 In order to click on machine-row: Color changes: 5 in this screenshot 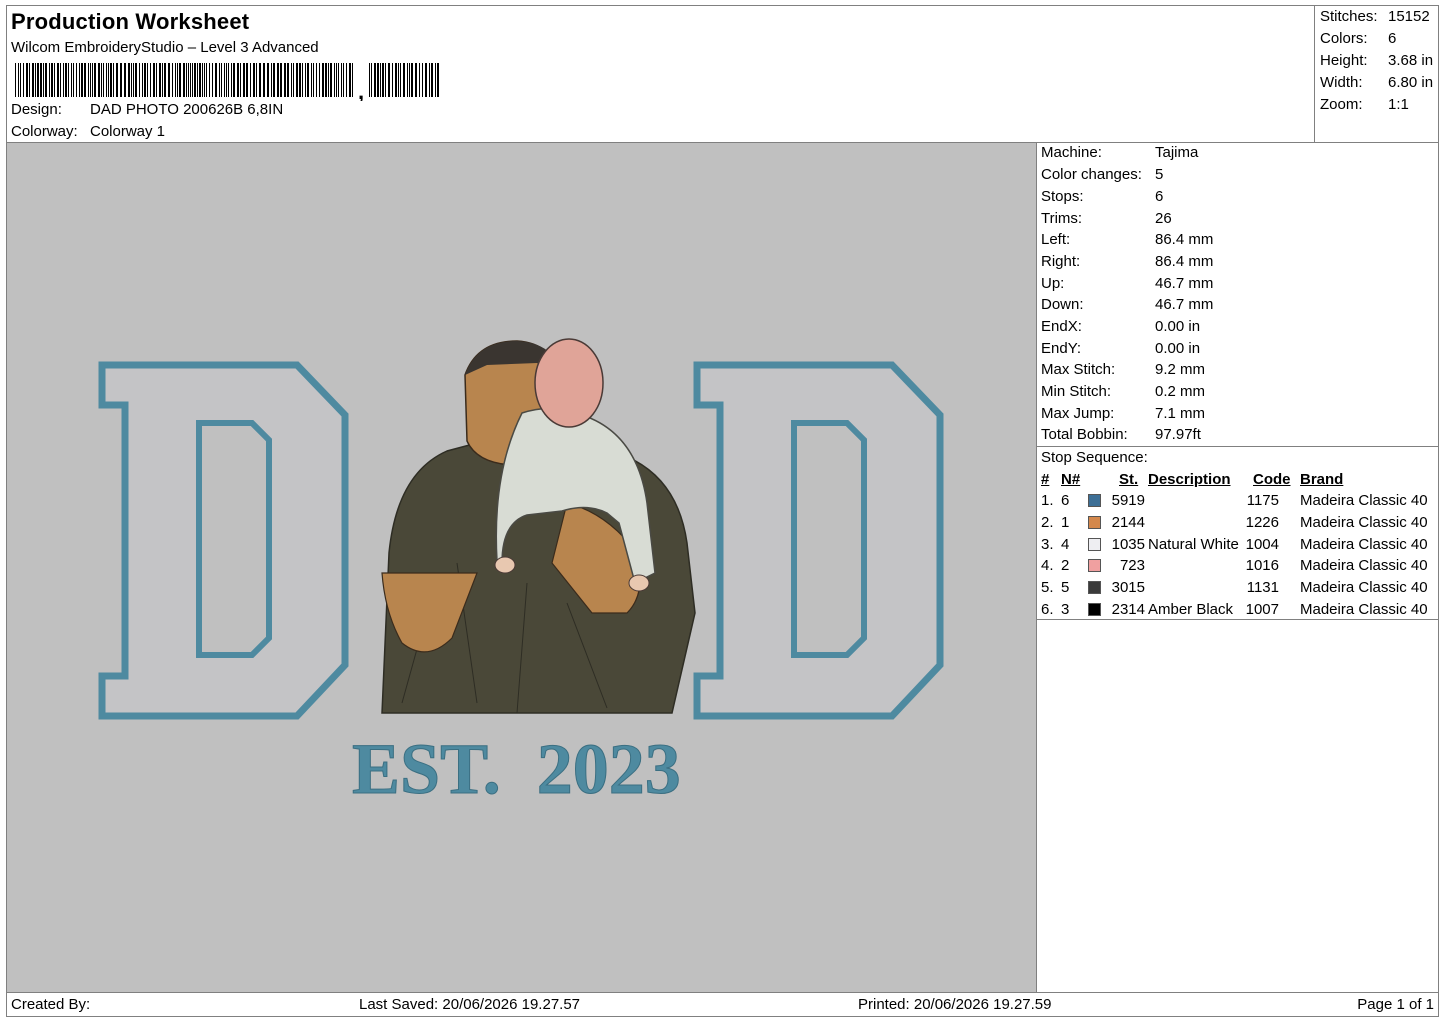, I will do `click(1238, 176)`.